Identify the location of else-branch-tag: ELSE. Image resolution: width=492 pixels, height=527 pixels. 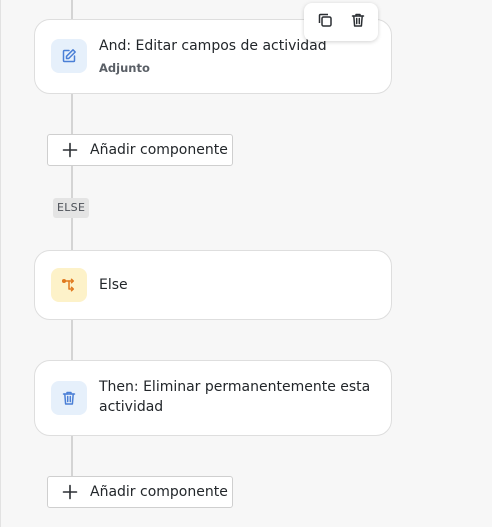
(71, 208).